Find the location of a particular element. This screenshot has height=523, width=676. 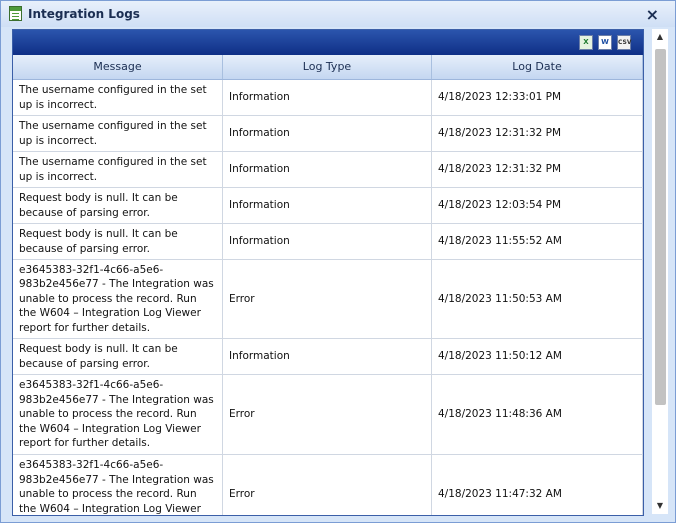

scroll-up-icon: ▲ is located at coordinates (660, 37).